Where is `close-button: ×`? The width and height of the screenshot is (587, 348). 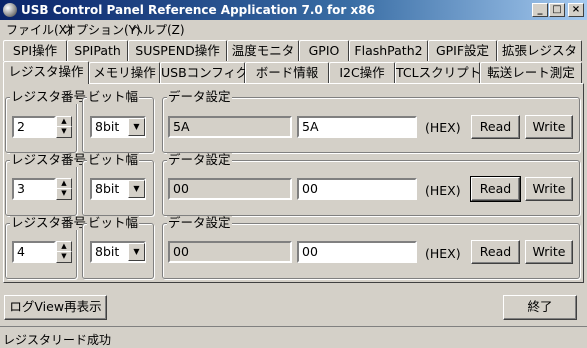
close-button: × is located at coordinates (576, 10).